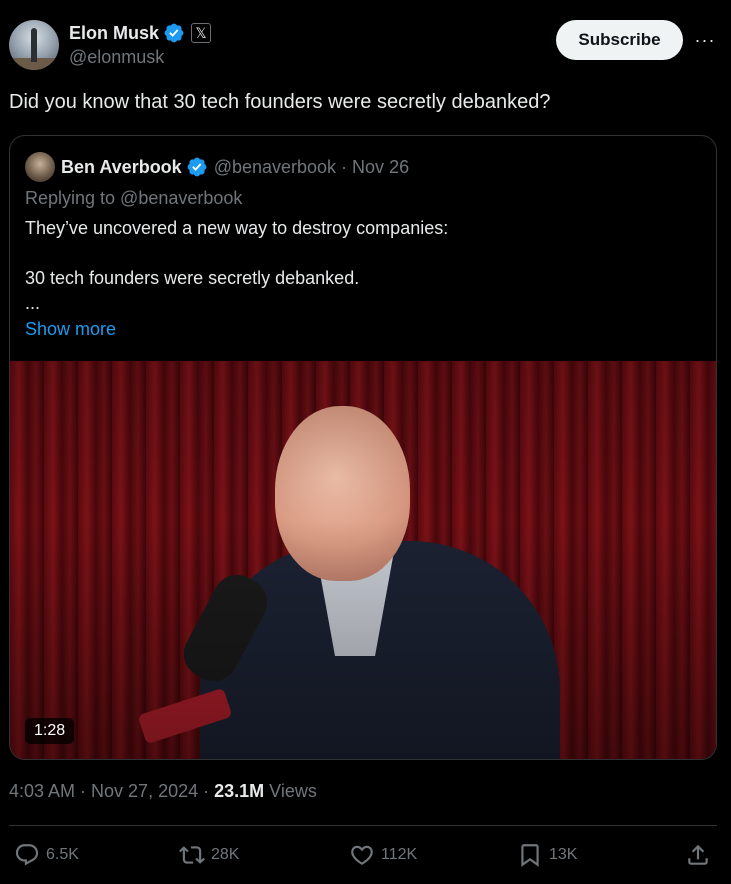  I want to click on quoted-tweet-header: Ben Averbook @benaverbook · Nov 26, so click(217, 167).